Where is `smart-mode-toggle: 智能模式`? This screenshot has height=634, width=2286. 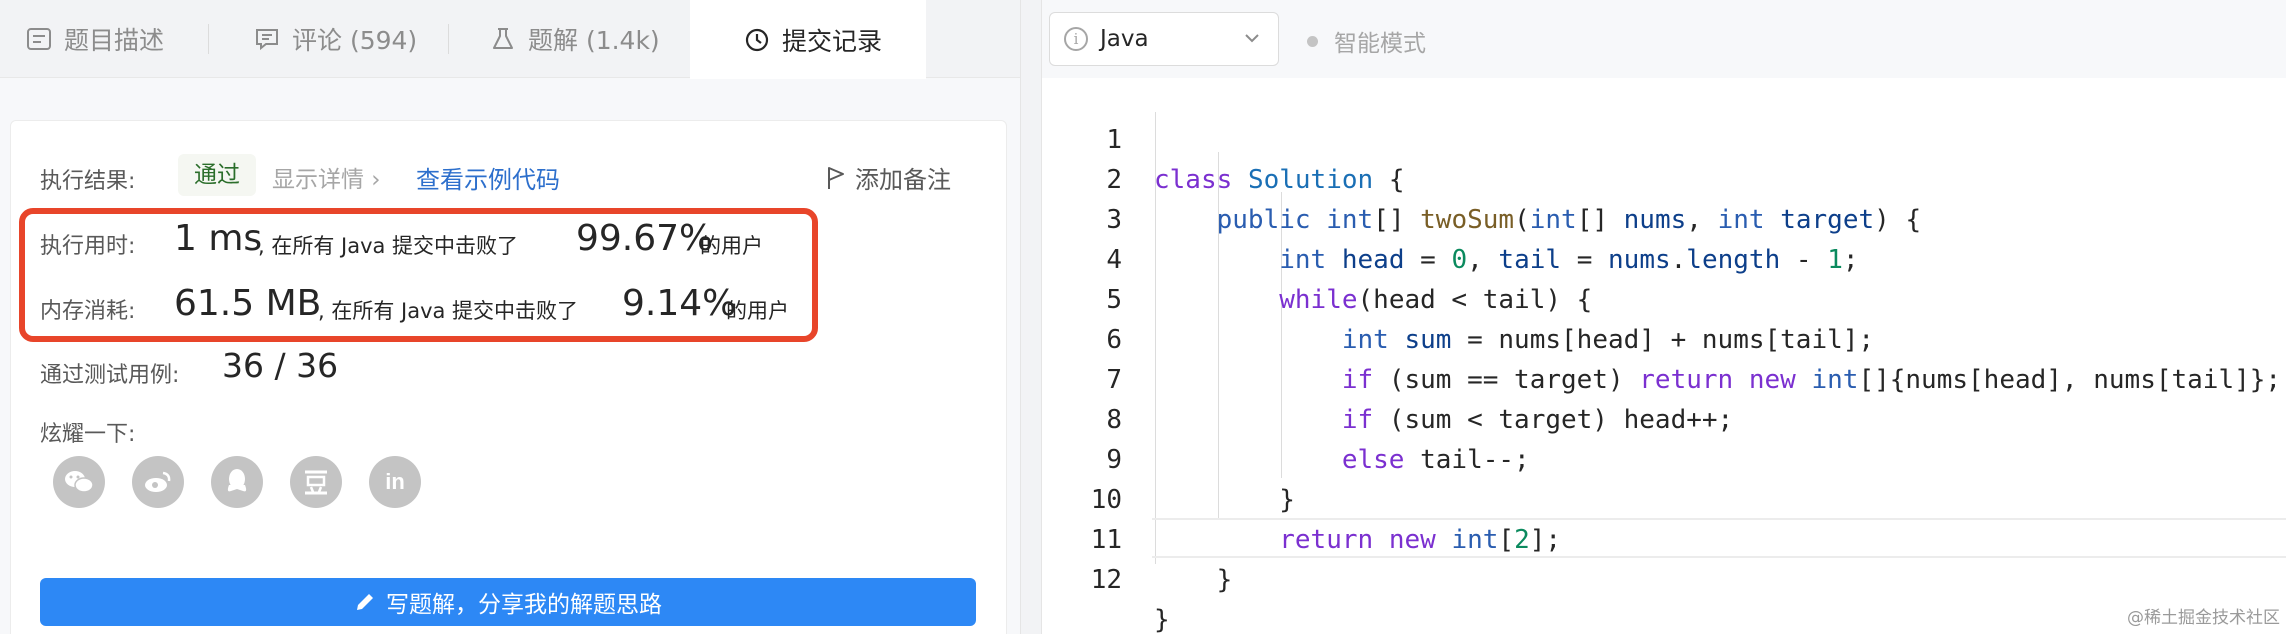
smart-mode-toggle: 智能模式 is located at coordinates (1366, 41).